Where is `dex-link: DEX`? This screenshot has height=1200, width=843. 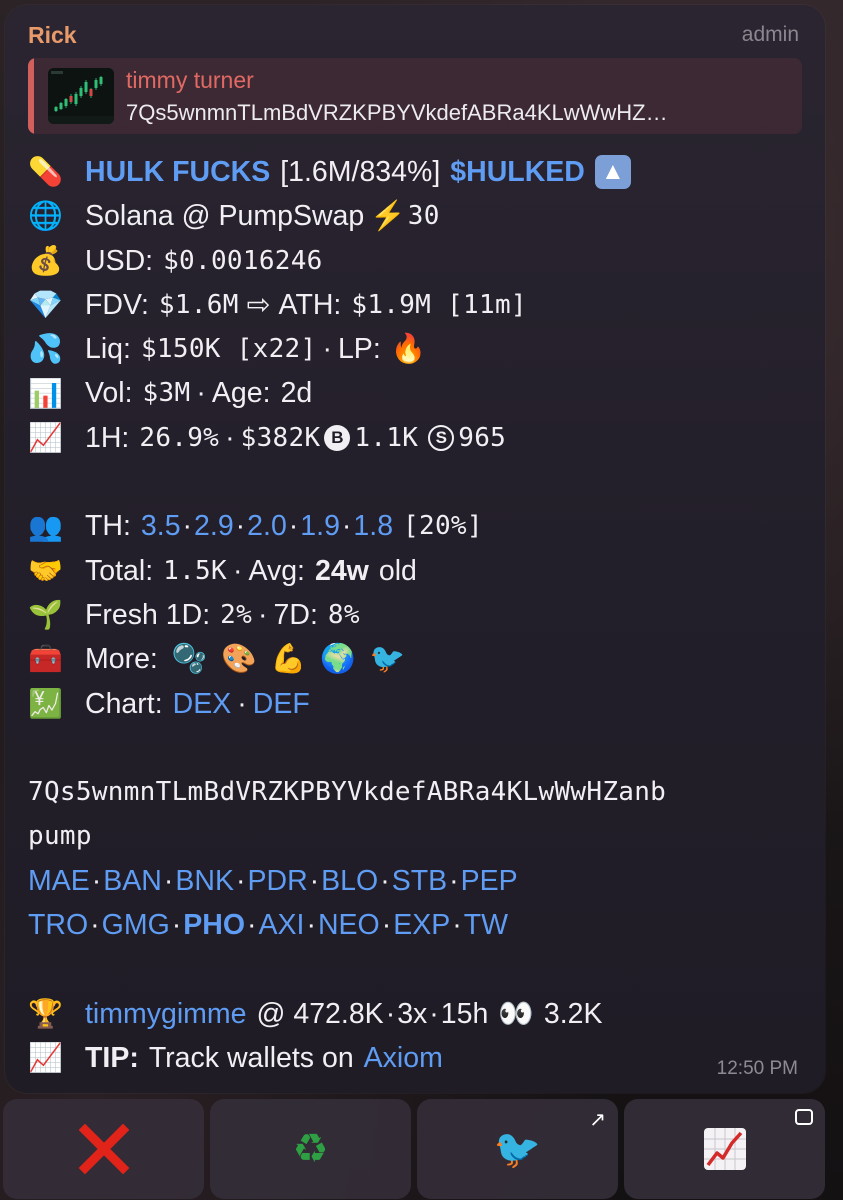
dex-link: DEX is located at coordinates (202, 704).